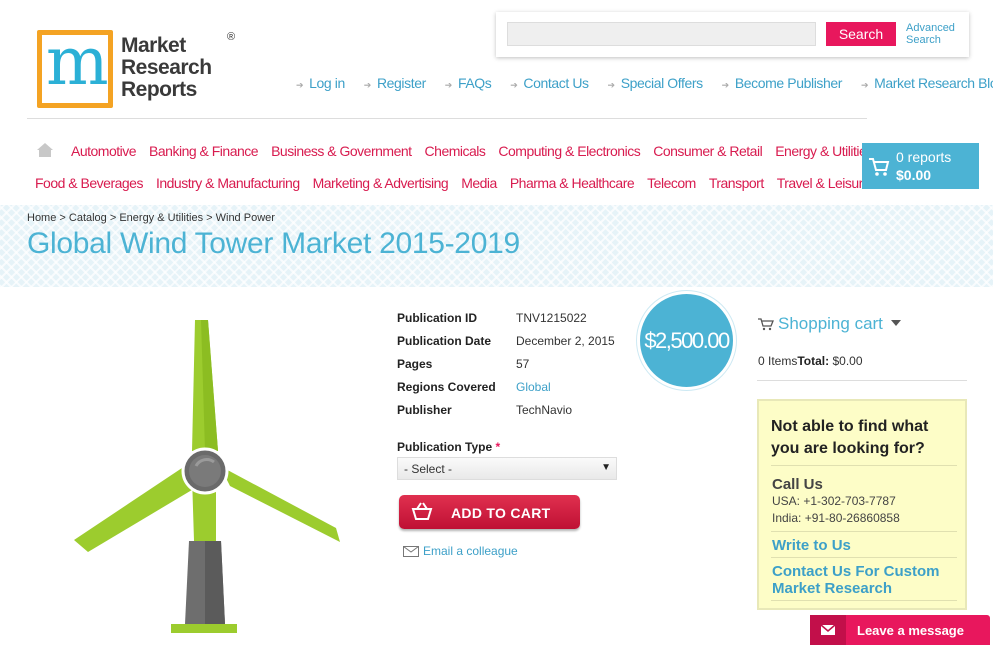 The image size is (993, 654). Describe the element at coordinates (895, 323) in the screenshot. I see `chevron-down-icon` at that location.